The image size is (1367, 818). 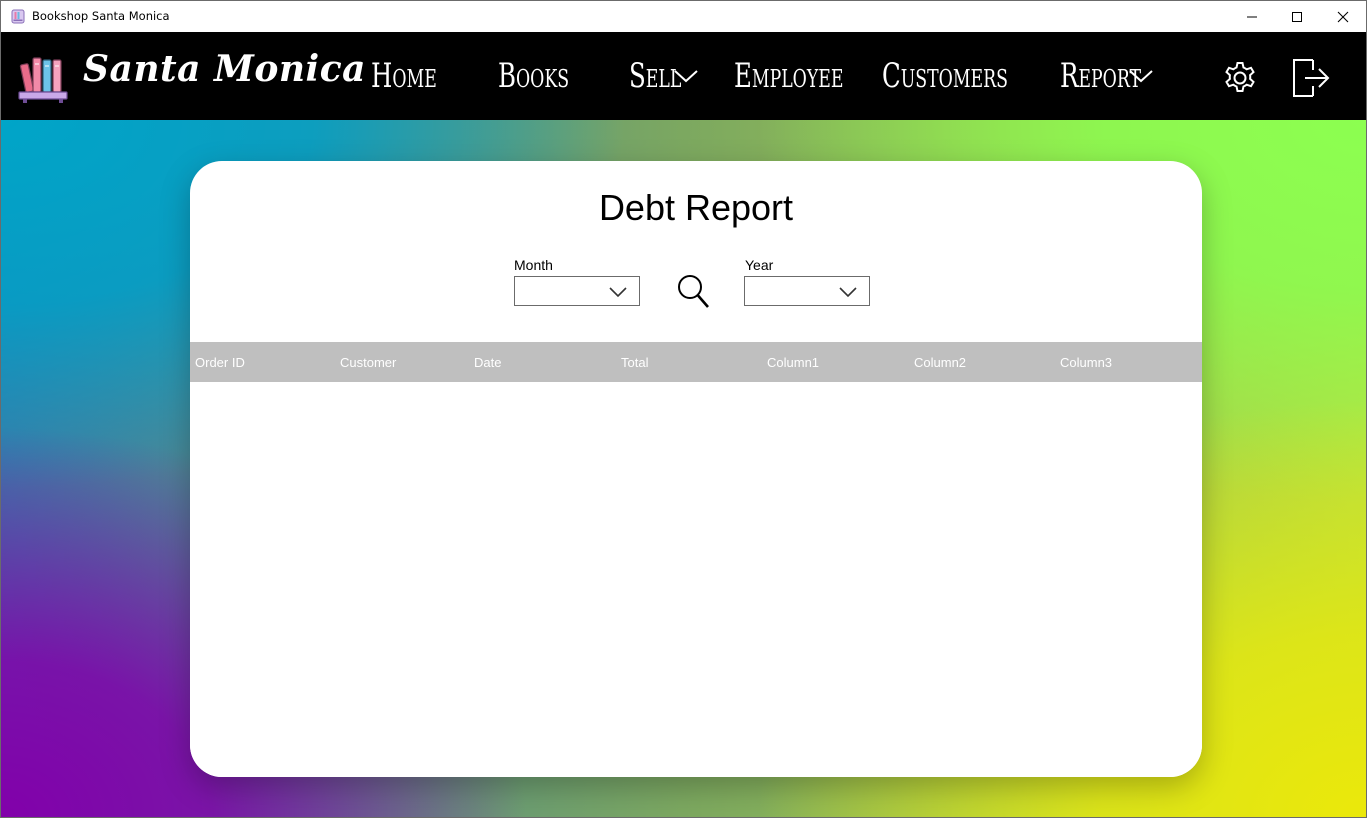 What do you see at coordinates (807, 291) in the screenshot?
I see `year-select` at bounding box center [807, 291].